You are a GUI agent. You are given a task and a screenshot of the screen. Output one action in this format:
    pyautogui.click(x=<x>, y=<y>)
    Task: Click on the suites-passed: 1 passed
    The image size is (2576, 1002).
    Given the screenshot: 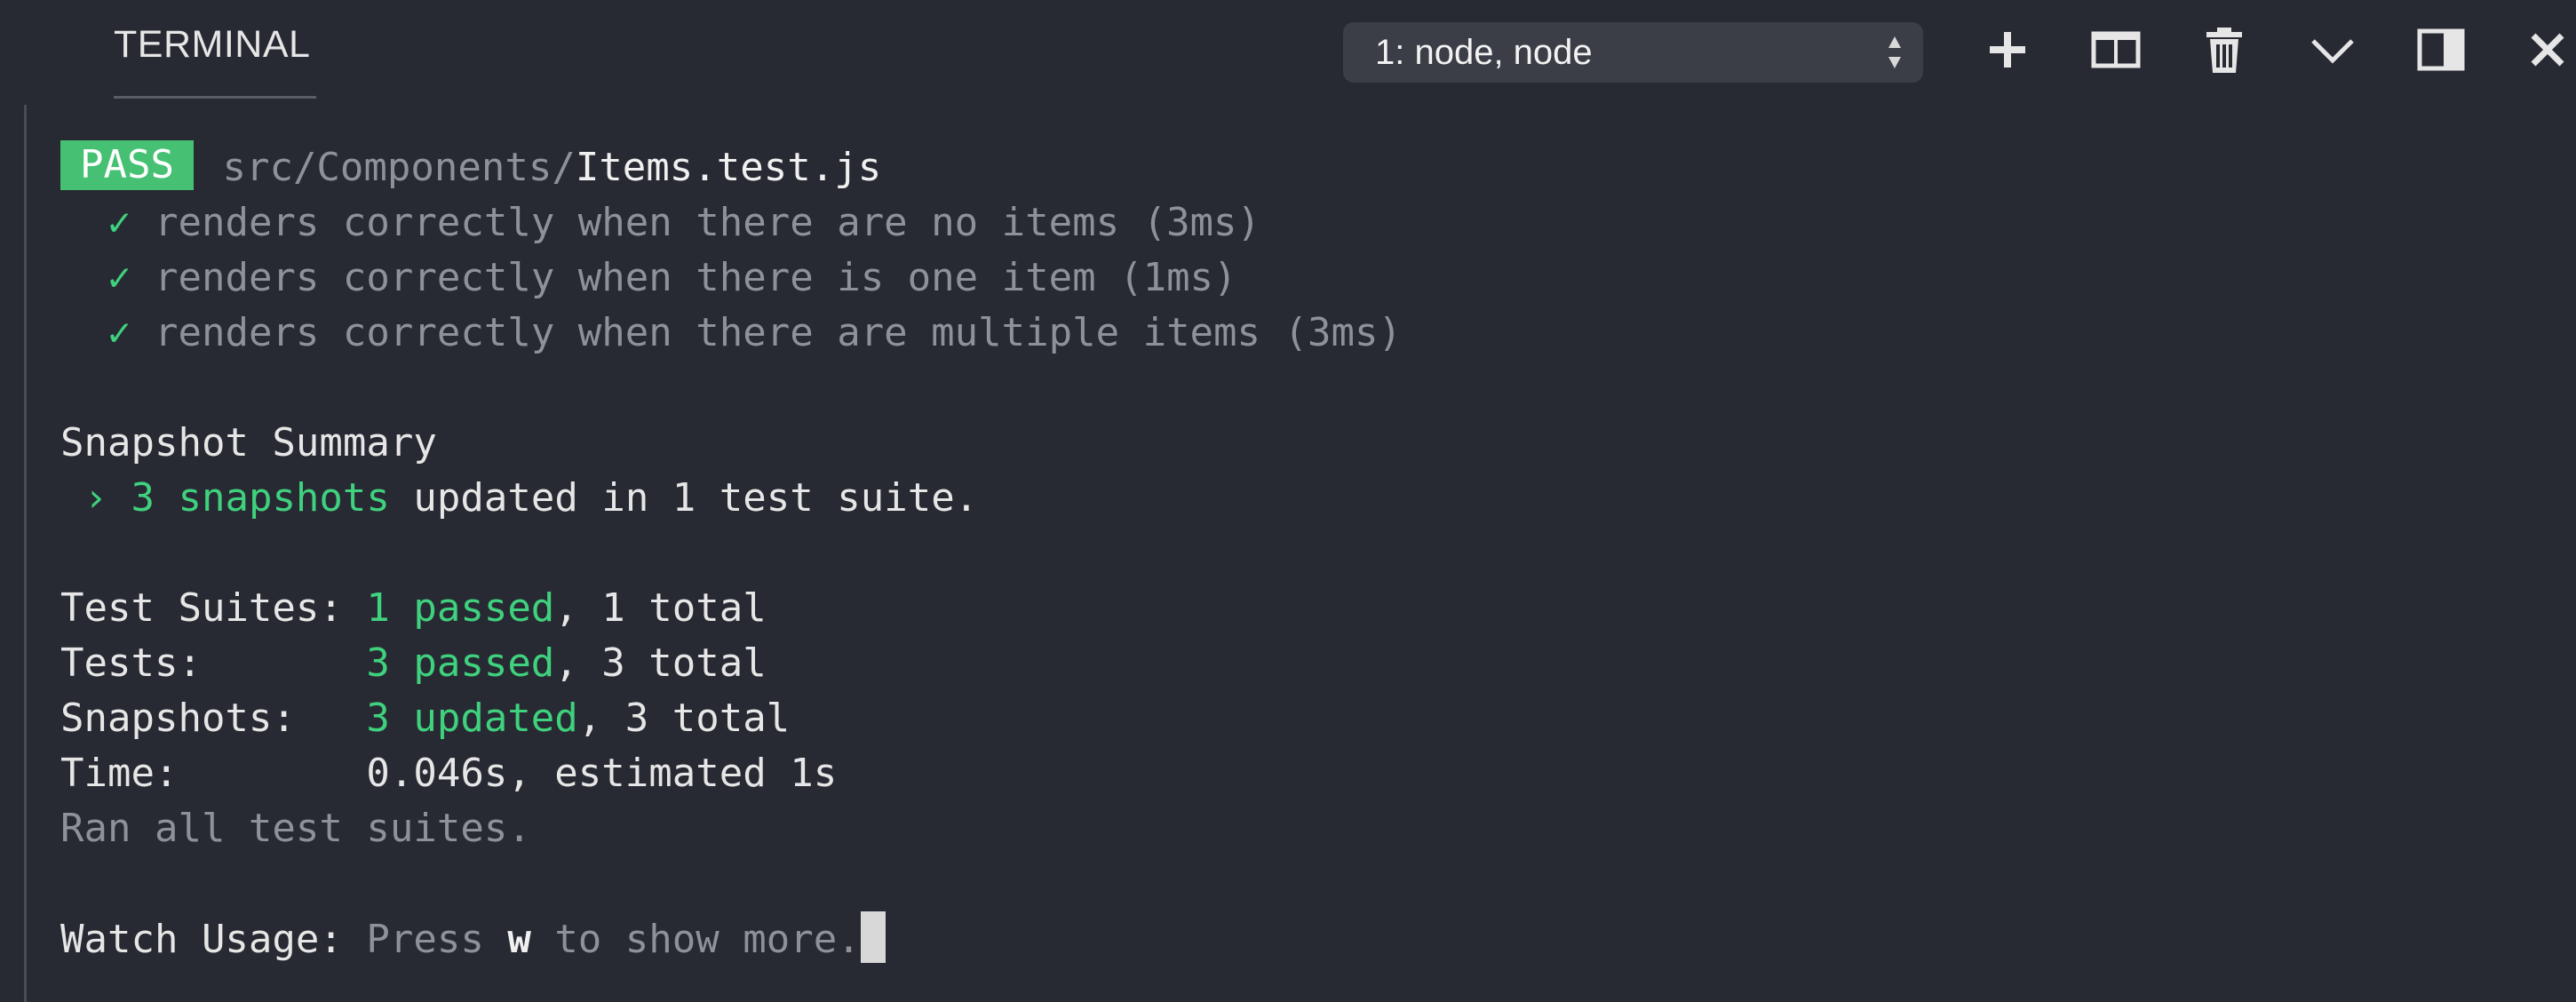 What is the action you would take?
    pyautogui.click(x=460, y=608)
    